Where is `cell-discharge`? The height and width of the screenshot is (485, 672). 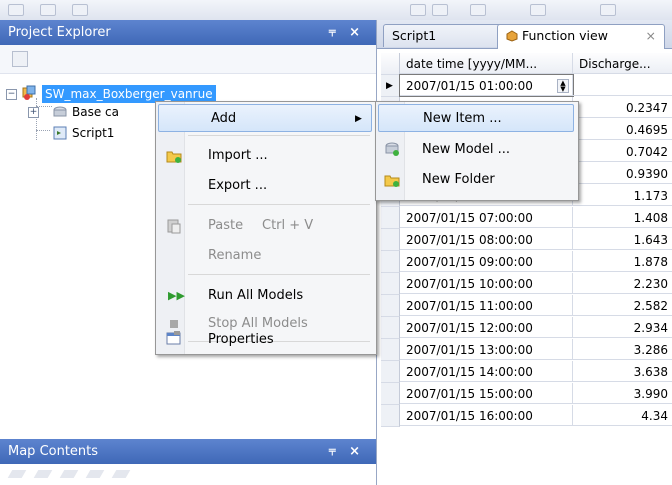 cell-discharge is located at coordinates (622, 85).